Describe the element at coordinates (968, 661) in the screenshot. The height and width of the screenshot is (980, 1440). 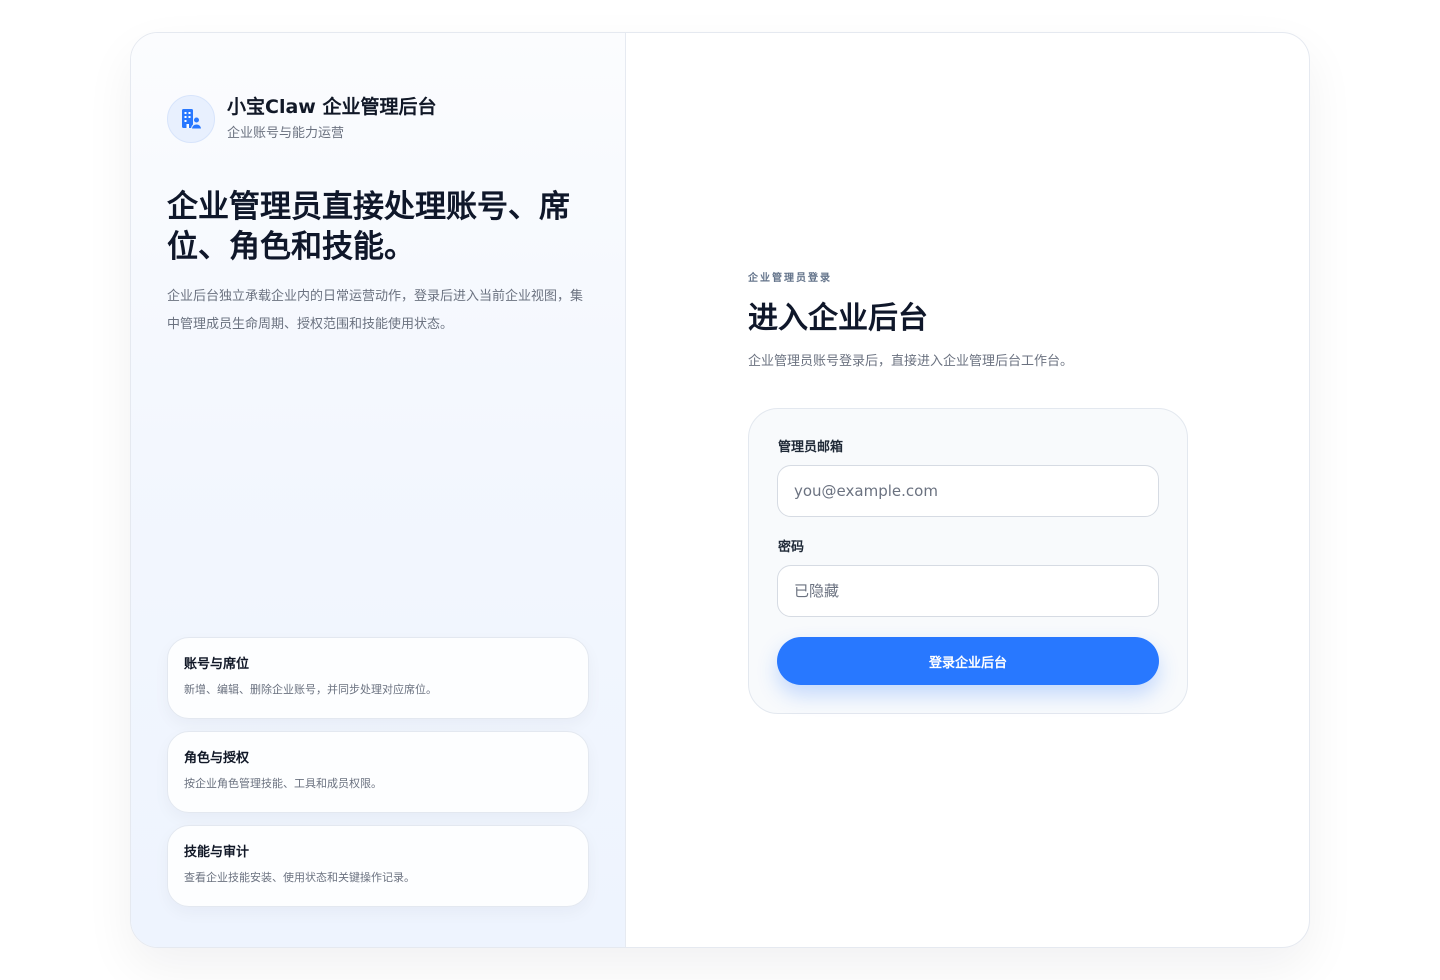
I see `login-button: 登录企业后台` at that location.